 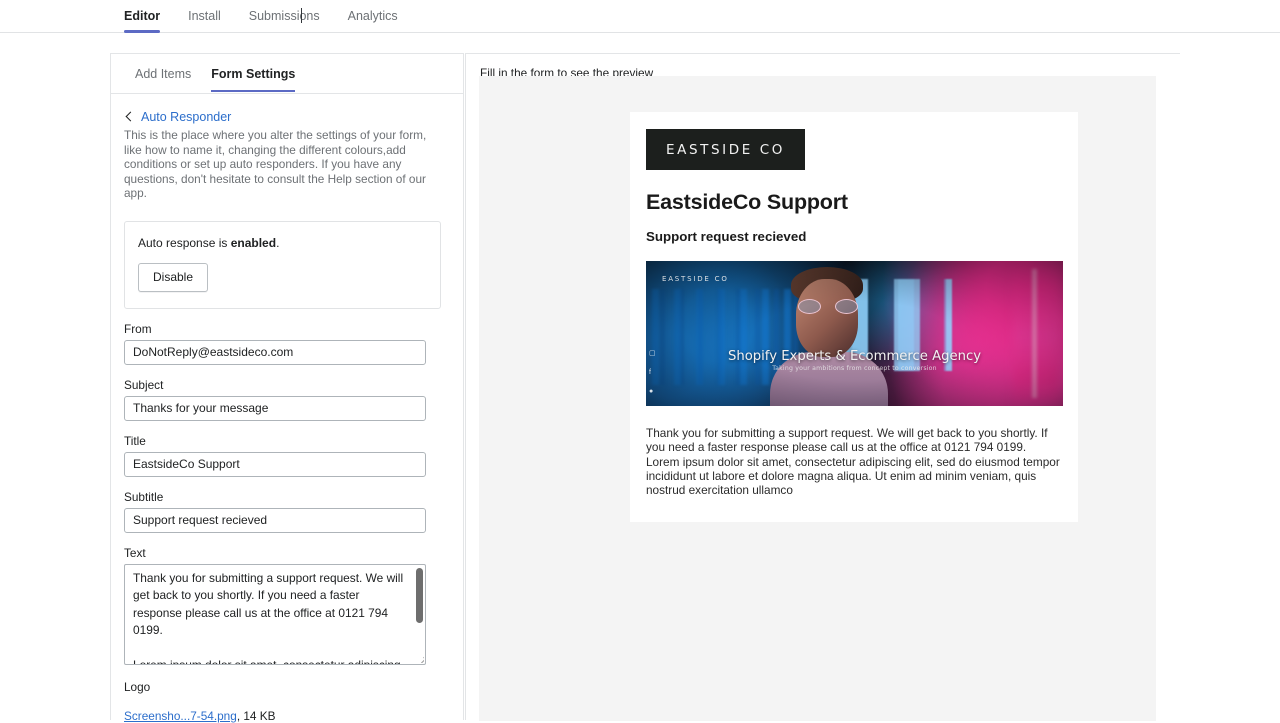 I want to click on email-subtitle: Support request recieved, so click(x=726, y=236).